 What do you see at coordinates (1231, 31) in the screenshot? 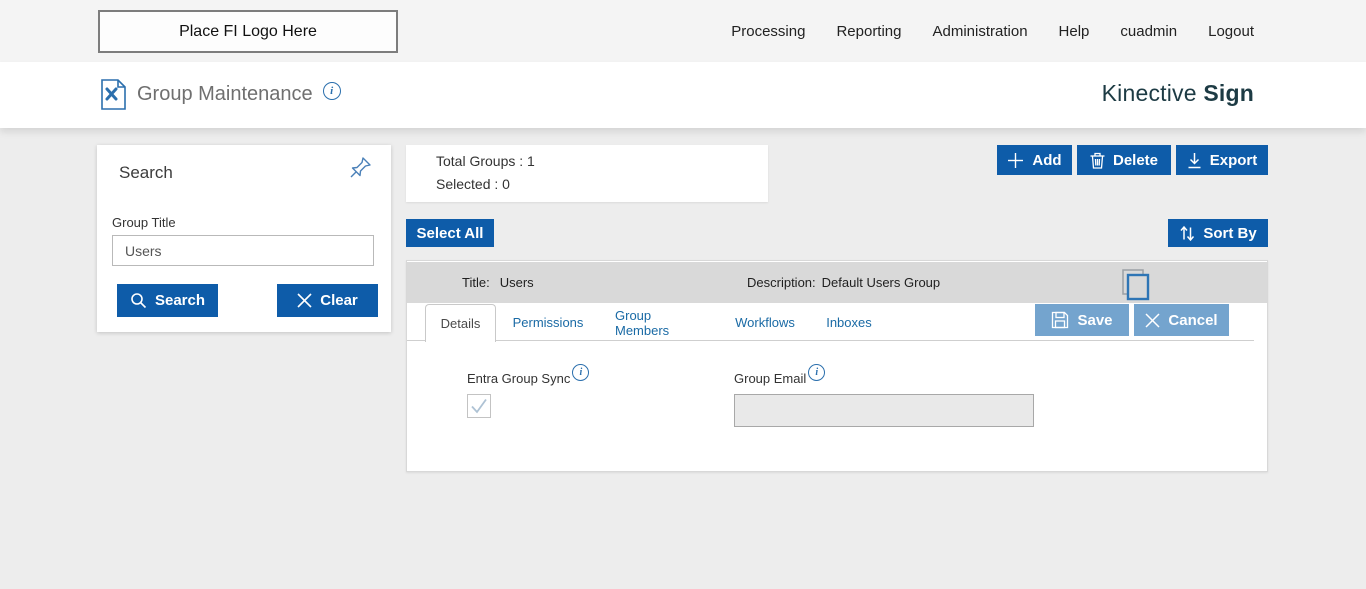
I see `nav-logout: Logout` at bounding box center [1231, 31].